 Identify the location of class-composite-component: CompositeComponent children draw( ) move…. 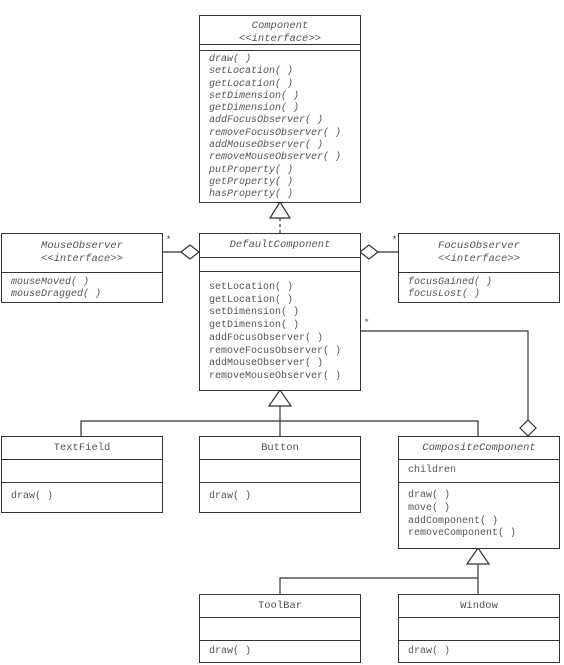
(479, 492).